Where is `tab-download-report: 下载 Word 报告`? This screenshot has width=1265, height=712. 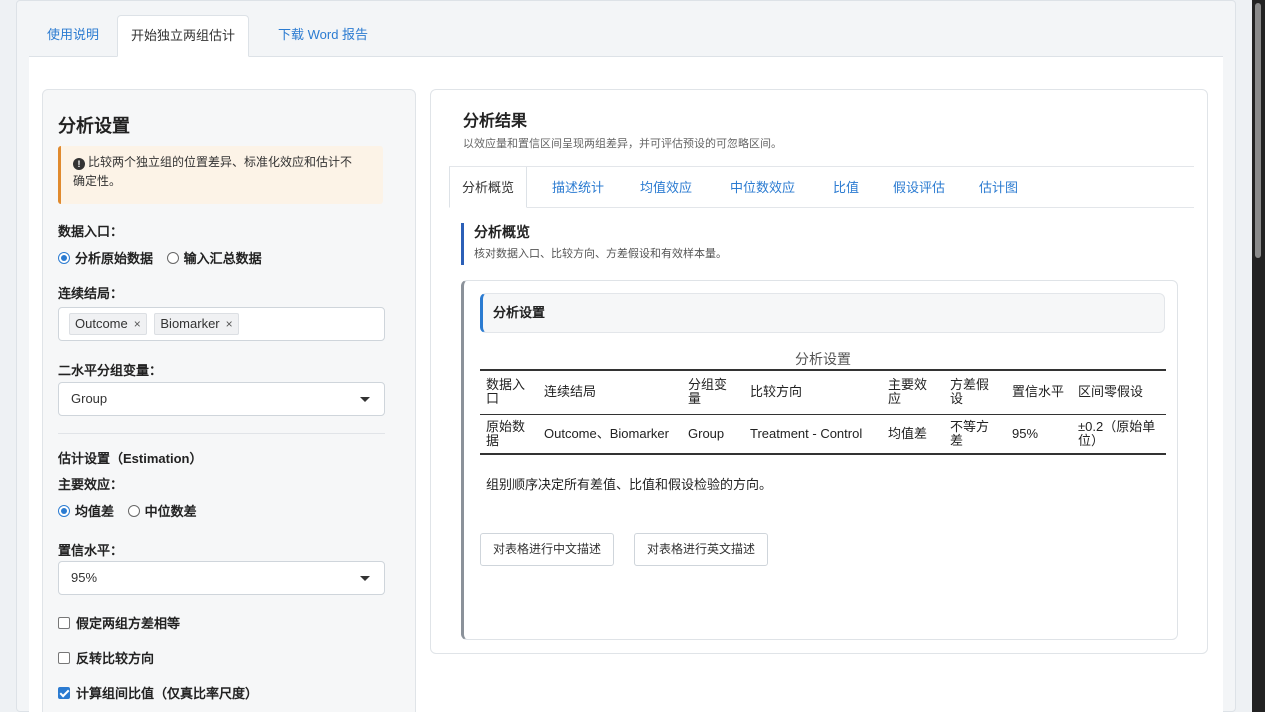
tab-download-report: 下载 Word 报告 is located at coordinates (323, 36).